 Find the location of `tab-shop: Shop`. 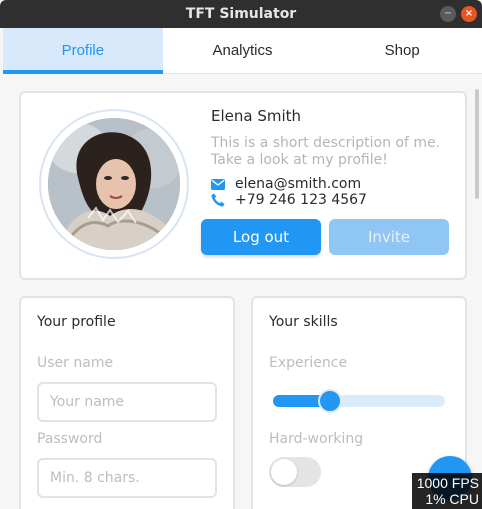

tab-shop: Shop is located at coordinates (402, 50).